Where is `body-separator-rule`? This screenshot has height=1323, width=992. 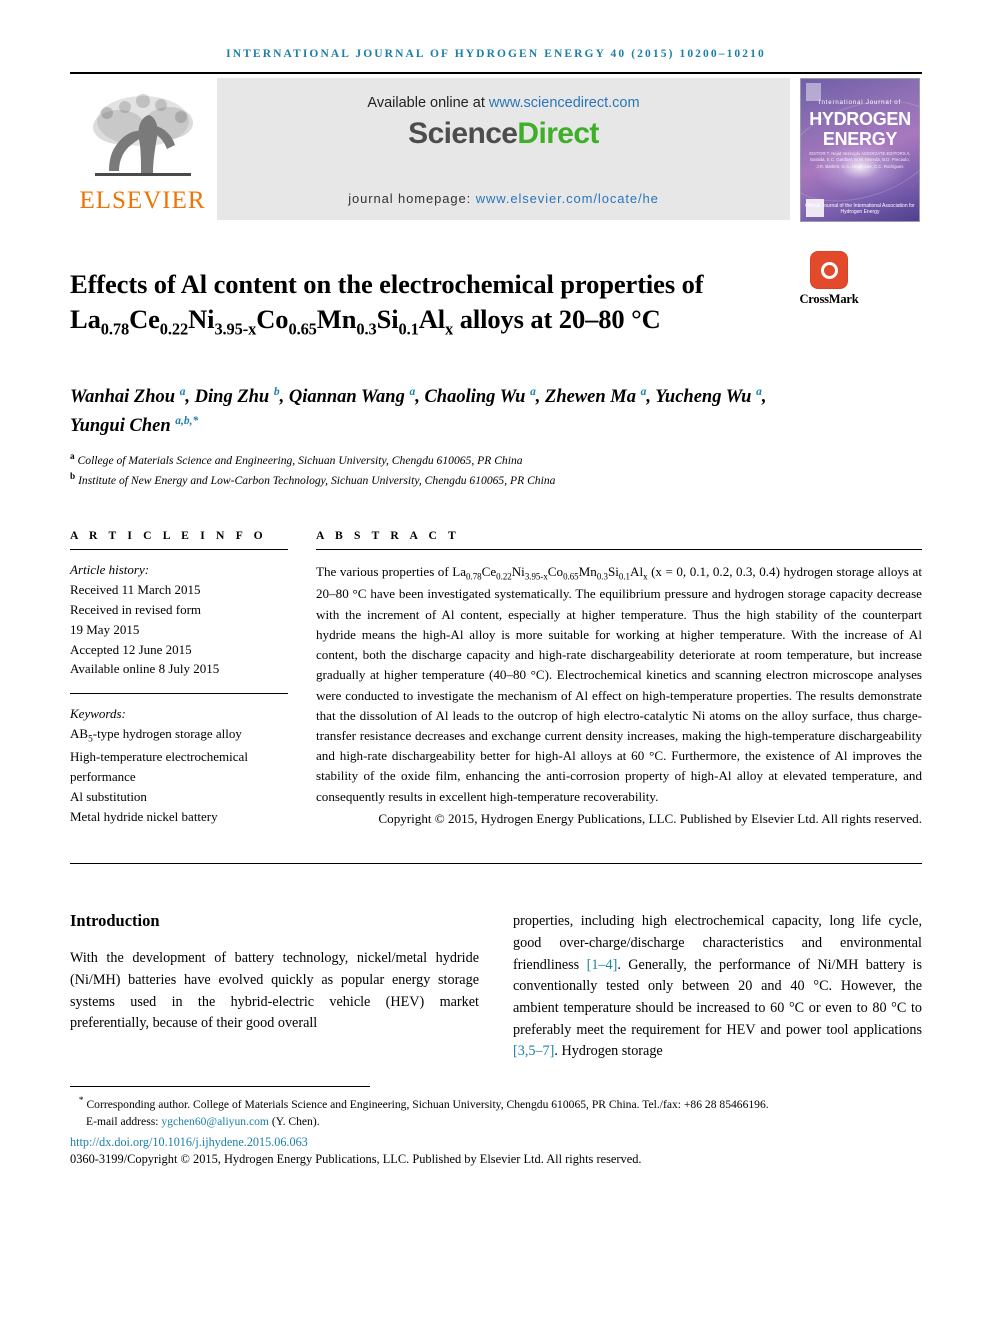 body-separator-rule is located at coordinates (496, 864).